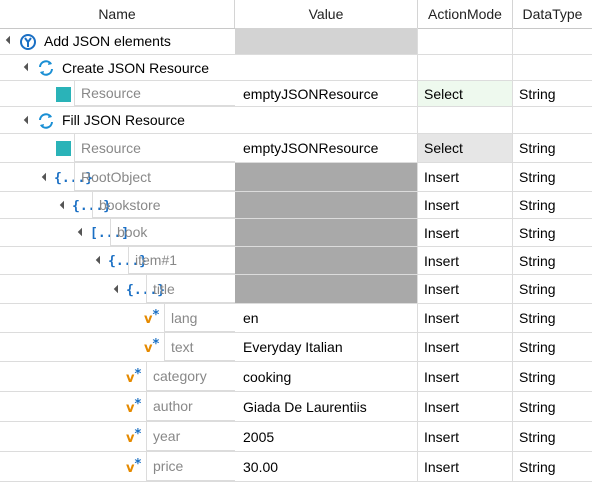 Image resolution: width=592 pixels, height=485 pixels. I want to click on tree-row-price: v * price 30.00 Insert String, so click(296, 467).